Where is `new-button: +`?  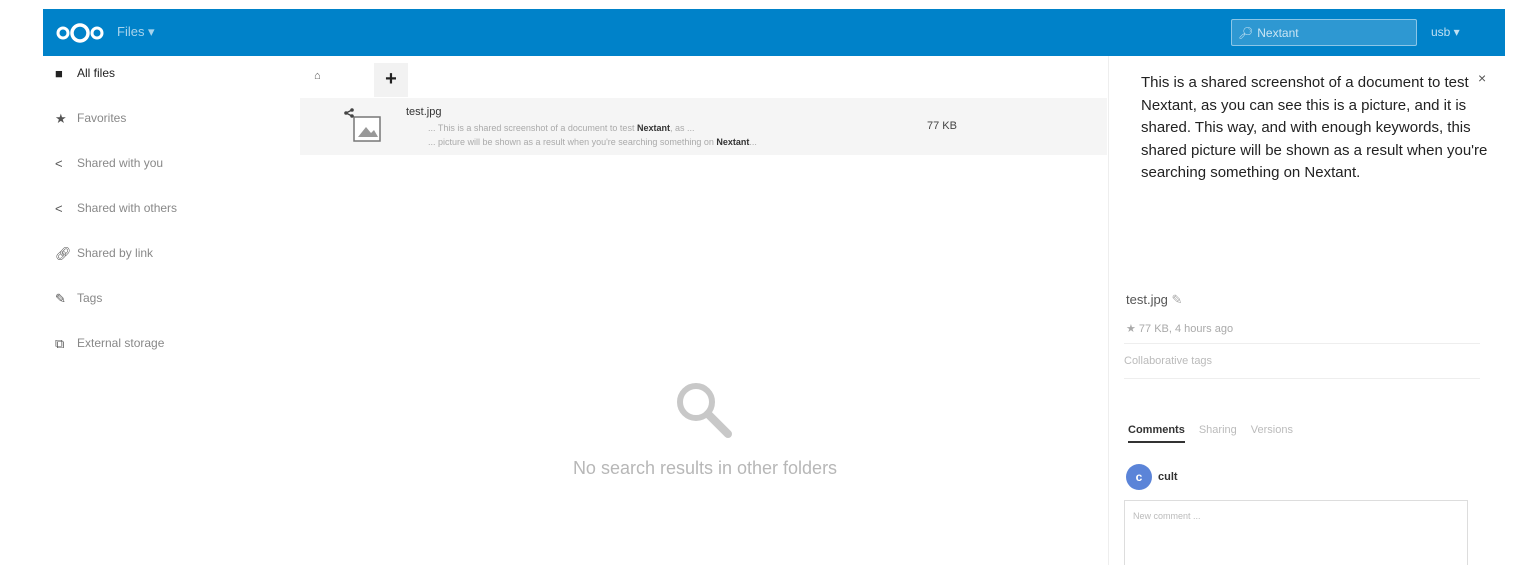
new-button: + is located at coordinates (391, 80).